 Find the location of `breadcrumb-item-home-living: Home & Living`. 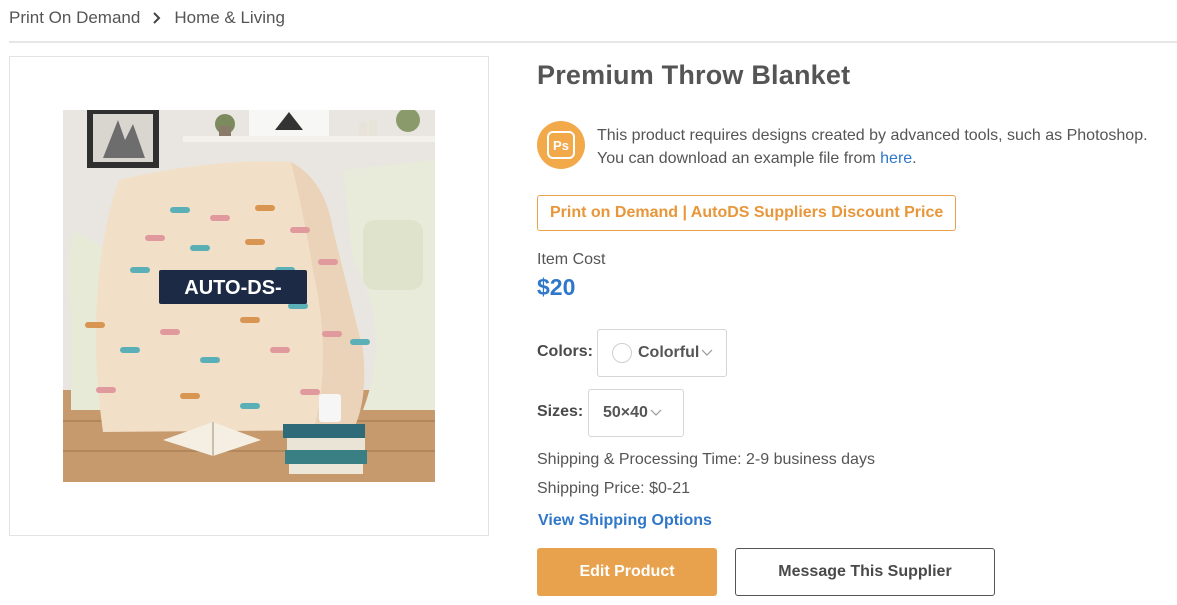

breadcrumb-item-home-living: Home & Living is located at coordinates (229, 18).